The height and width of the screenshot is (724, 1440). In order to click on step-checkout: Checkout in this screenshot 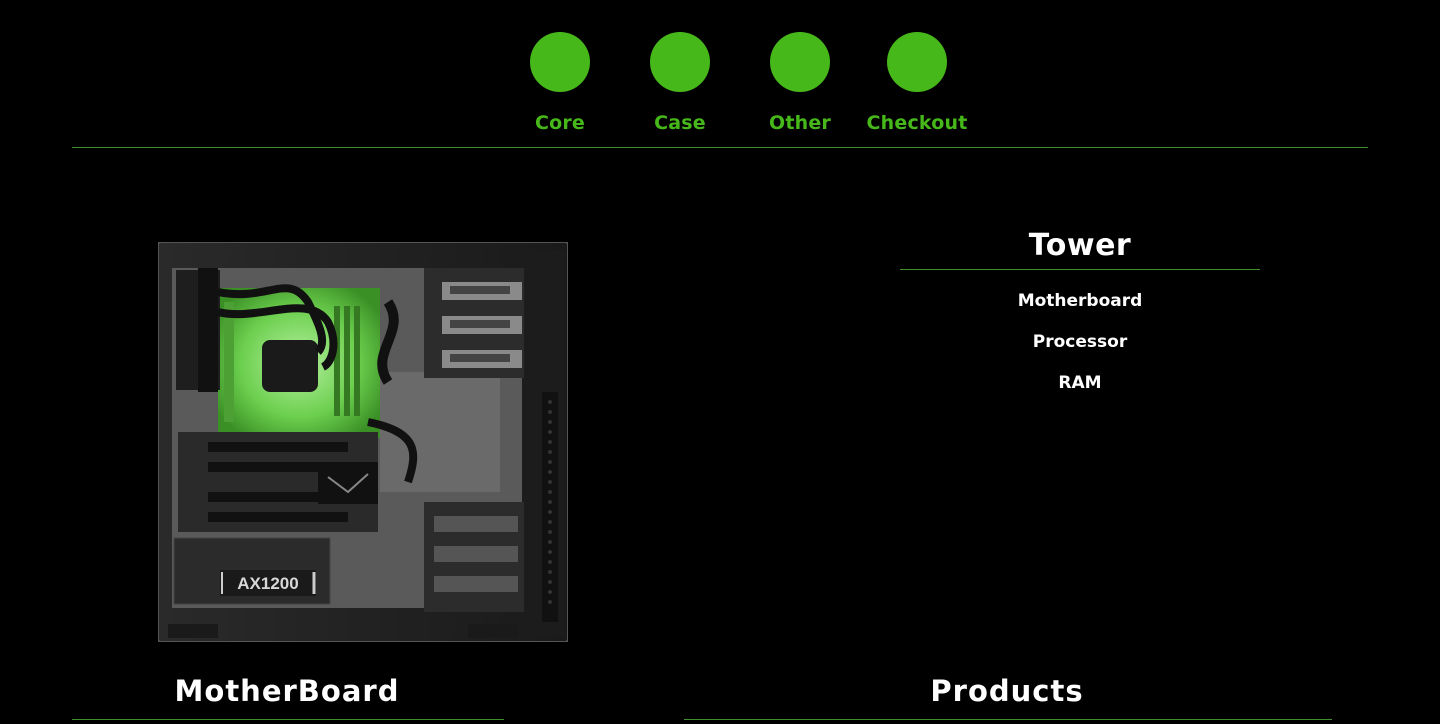, I will do `click(917, 83)`.